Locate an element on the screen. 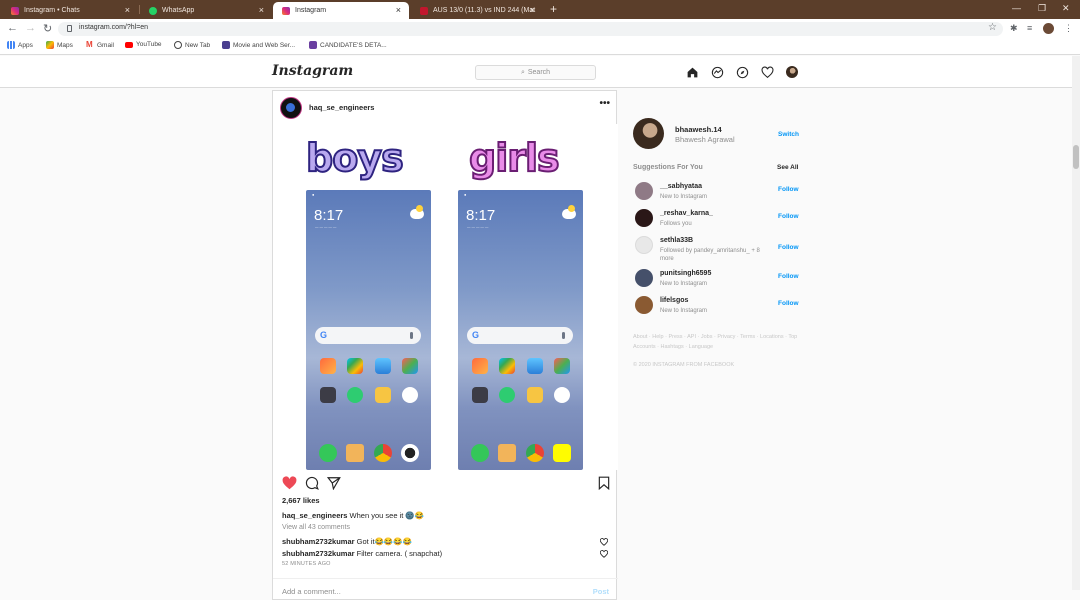 Image resolution: width=1080 pixels, height=600 pixels. view-all-comments-link: View all 43 comments is located at coordinates (316, 527).